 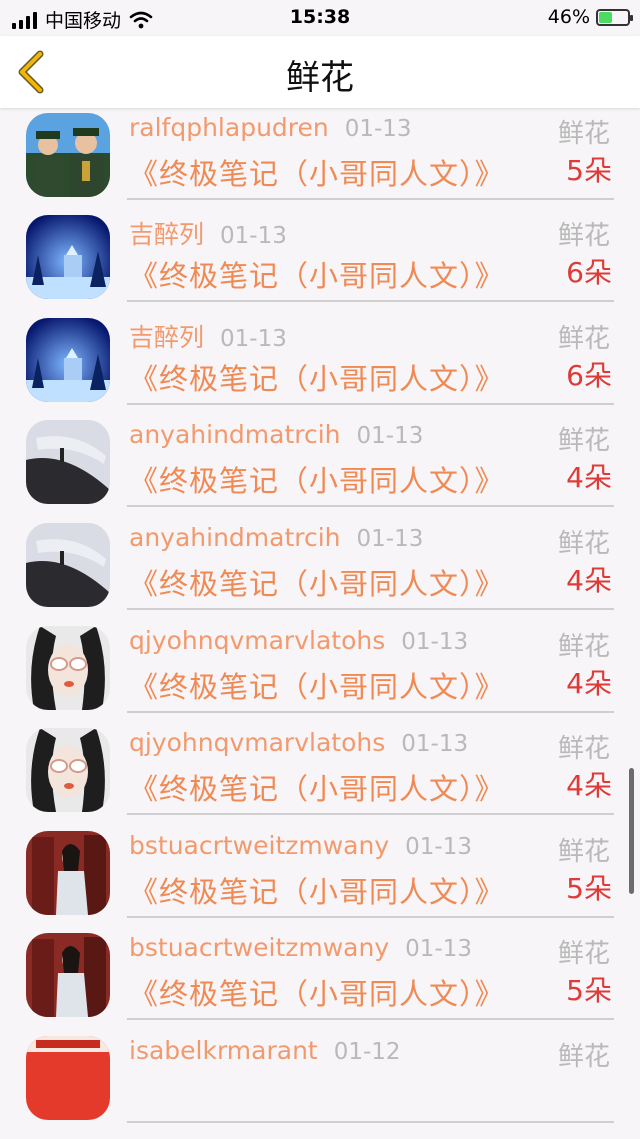 I want to click on username: isabelkrmarant, so click(x=223, y=1050).